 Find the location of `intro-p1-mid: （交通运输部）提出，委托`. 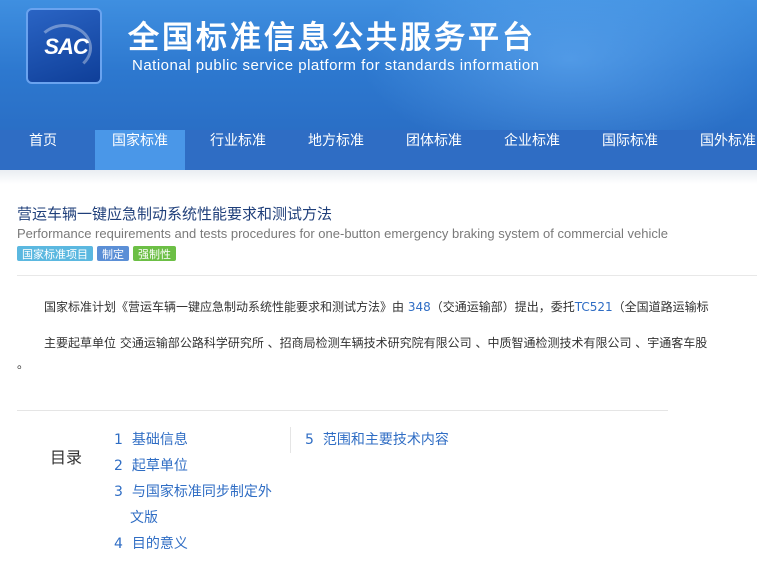

intro-p1-mid: （交通运输部）提出，委托 is located at coordinates (502, 307).